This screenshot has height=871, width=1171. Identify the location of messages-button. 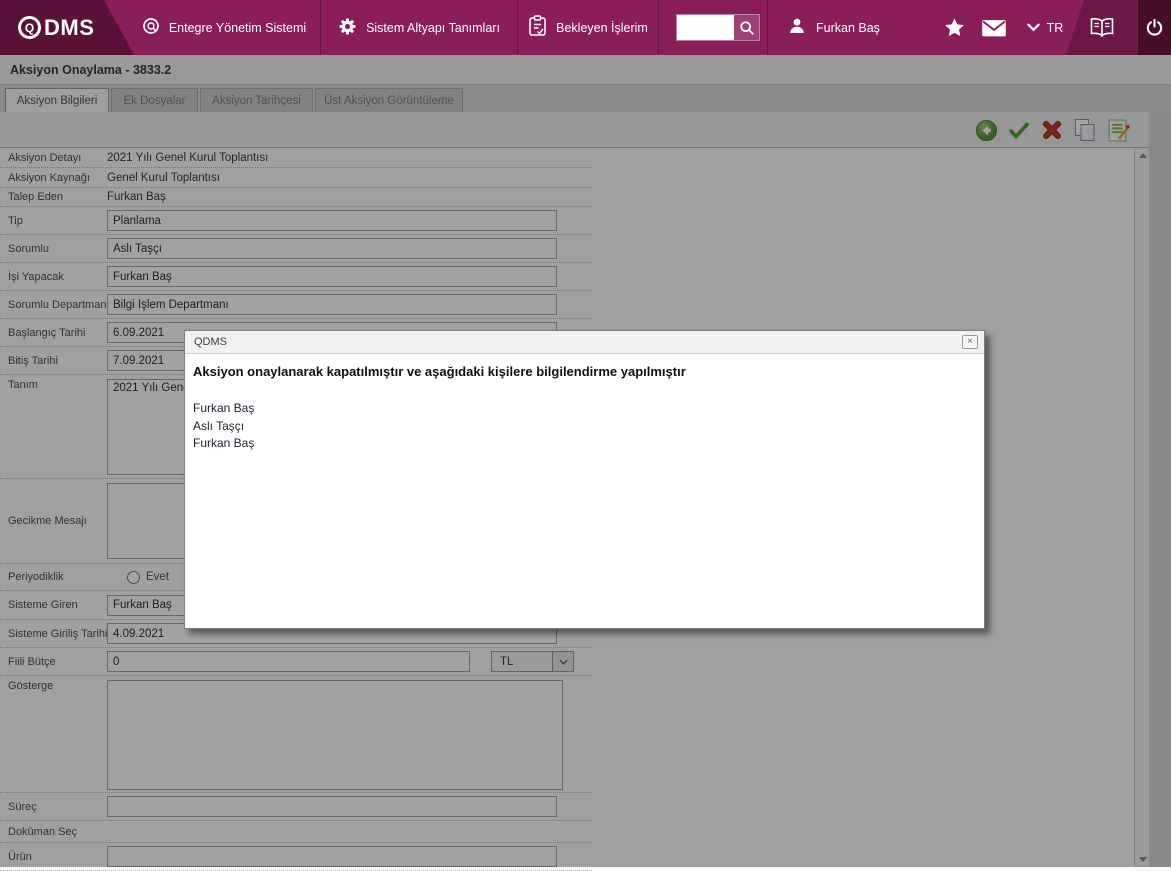
(994, 27).